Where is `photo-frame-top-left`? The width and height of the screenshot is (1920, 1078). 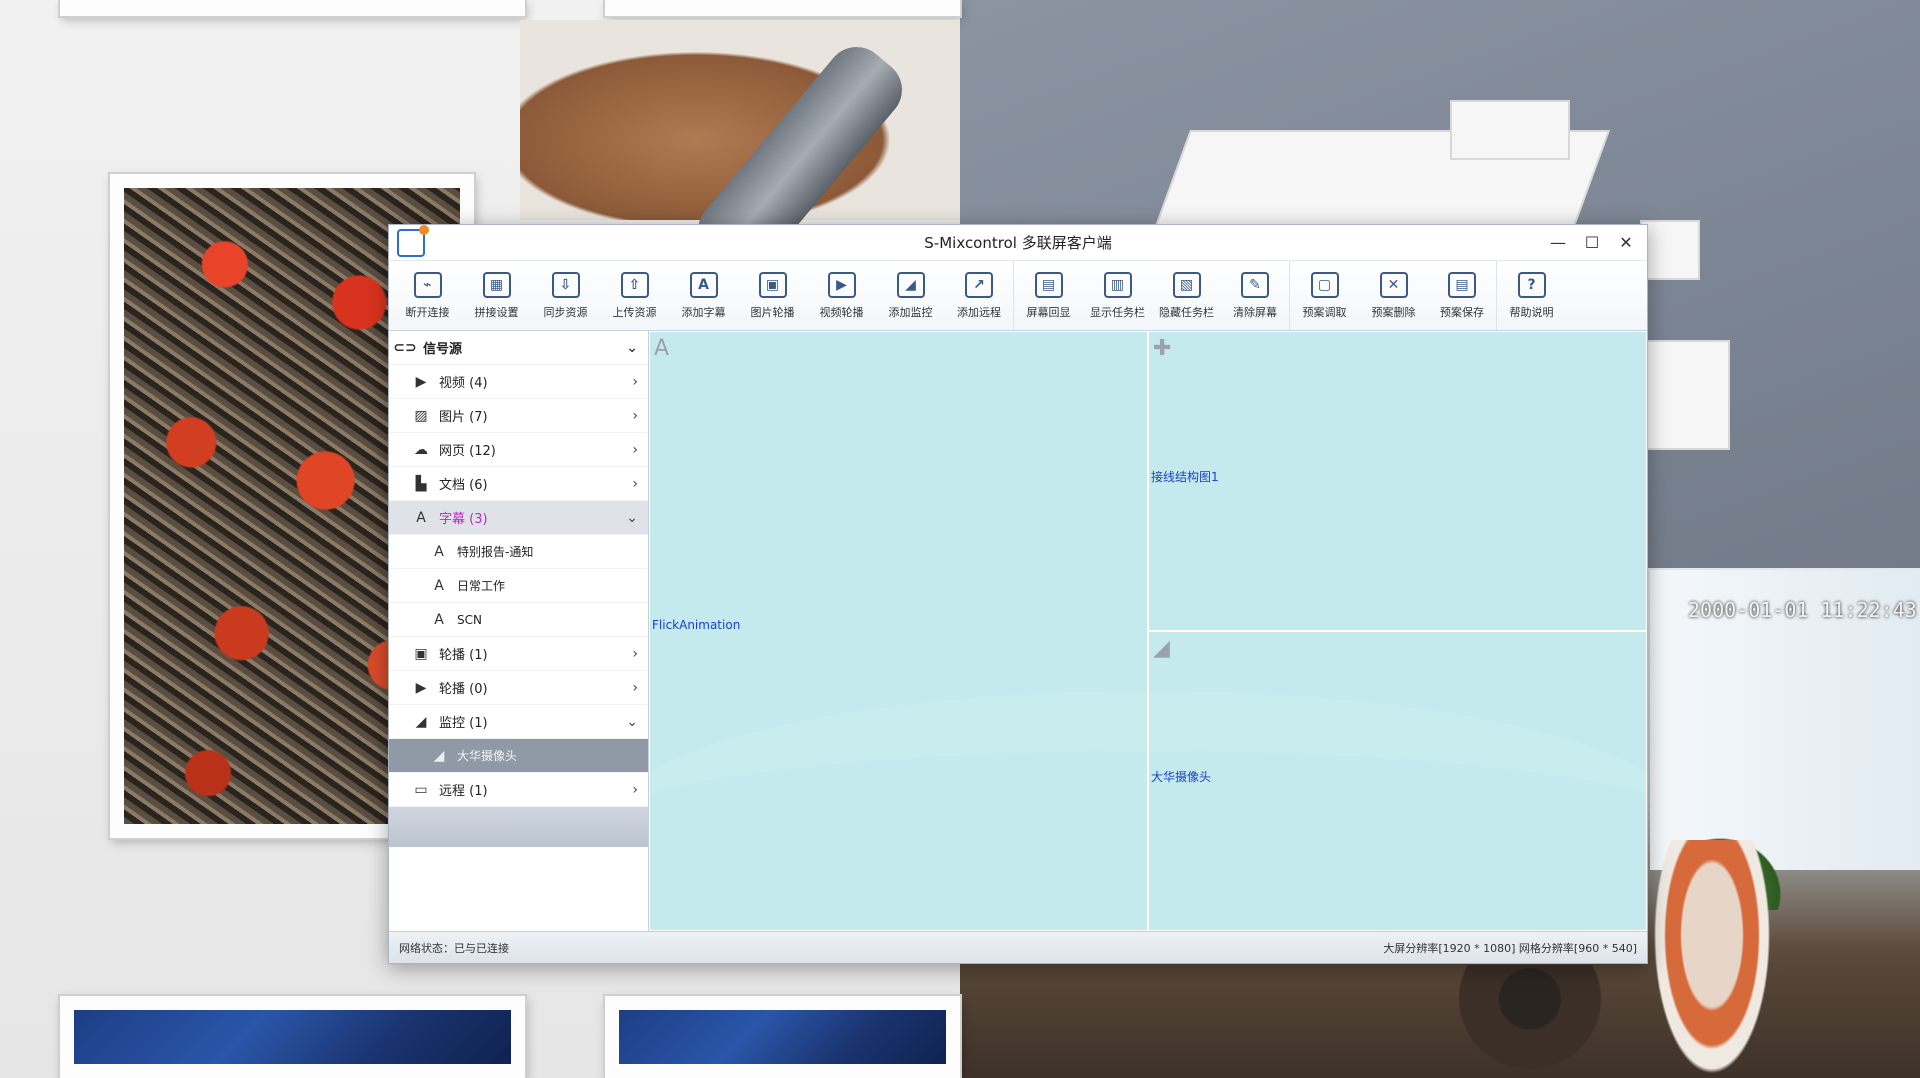 photo-frame-top-left is located at coordinates (292, 8).